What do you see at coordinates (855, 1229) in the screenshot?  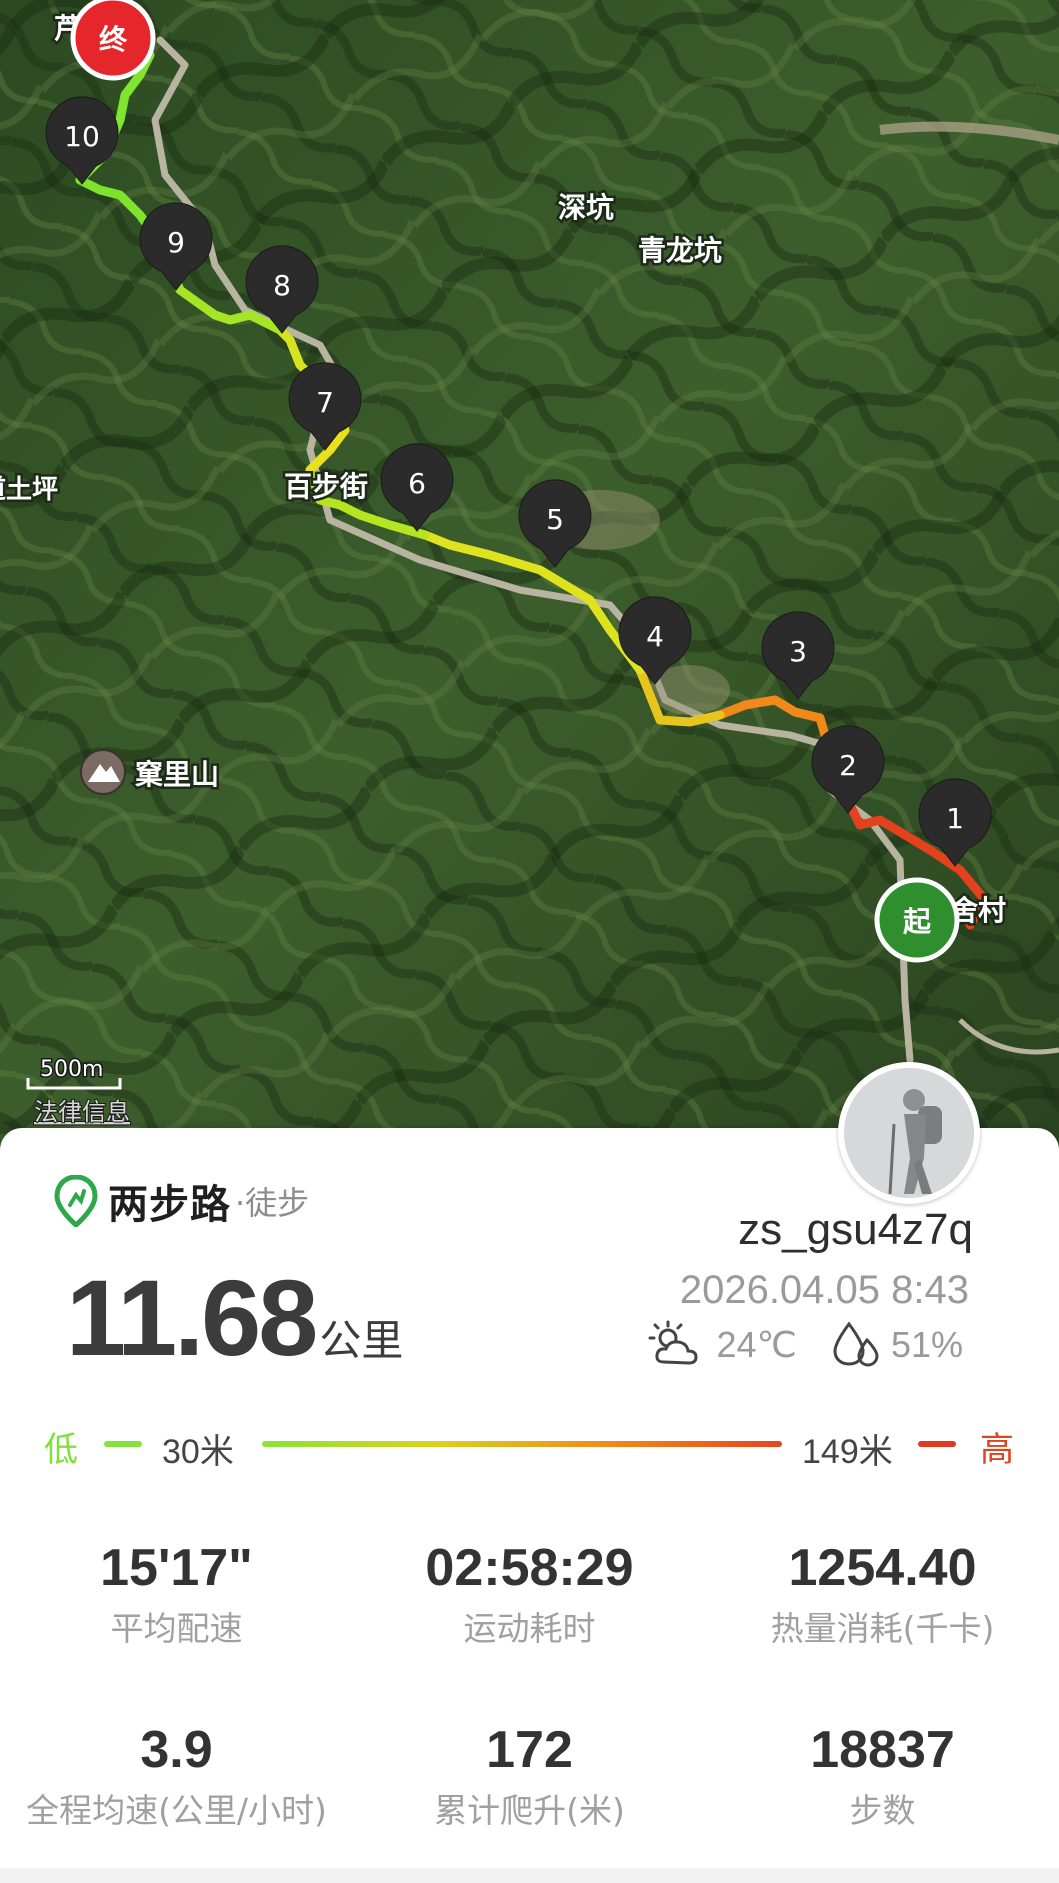 I see `username: zs_gsu4z7q` at bounding box center [855, 1229].